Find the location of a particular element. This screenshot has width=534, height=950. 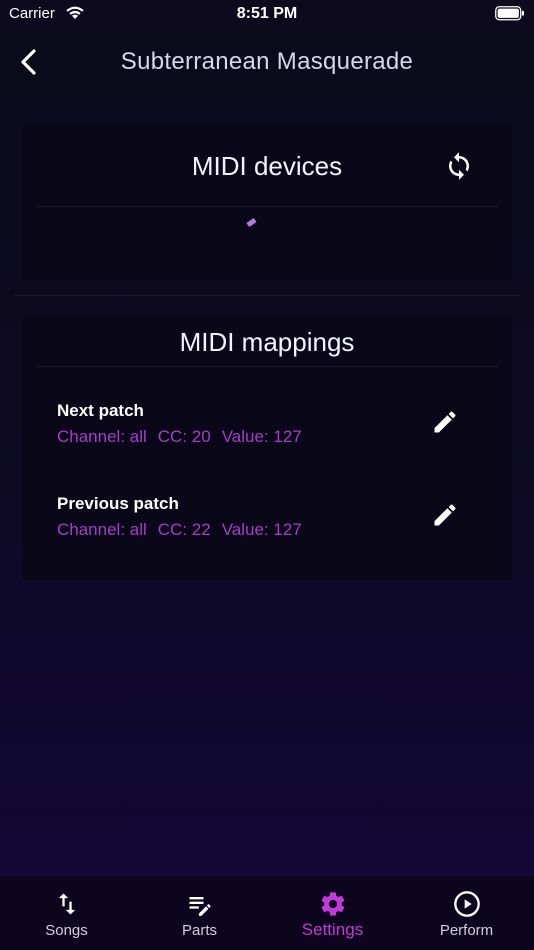

mapping-detail: Channel: all CC: 20 Value: 127 is located at coordinates (185, 437).